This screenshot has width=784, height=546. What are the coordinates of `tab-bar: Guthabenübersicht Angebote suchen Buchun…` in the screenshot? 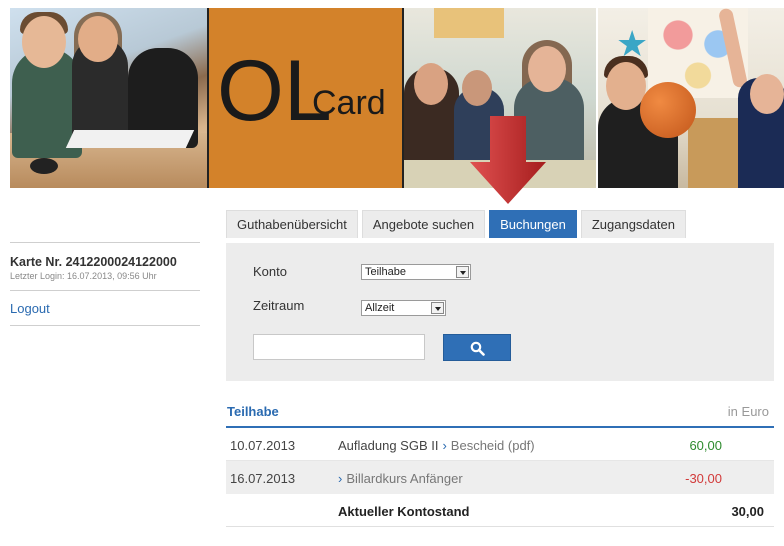 It's located at (458, 224).